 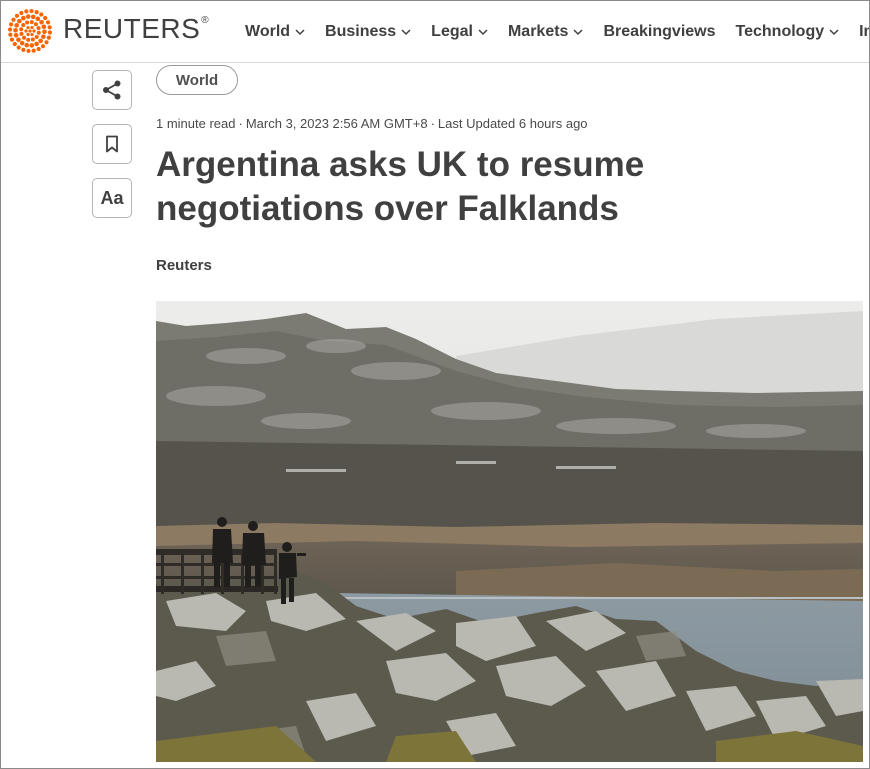 I want to click on share-icon, so click(x=112, y=90).